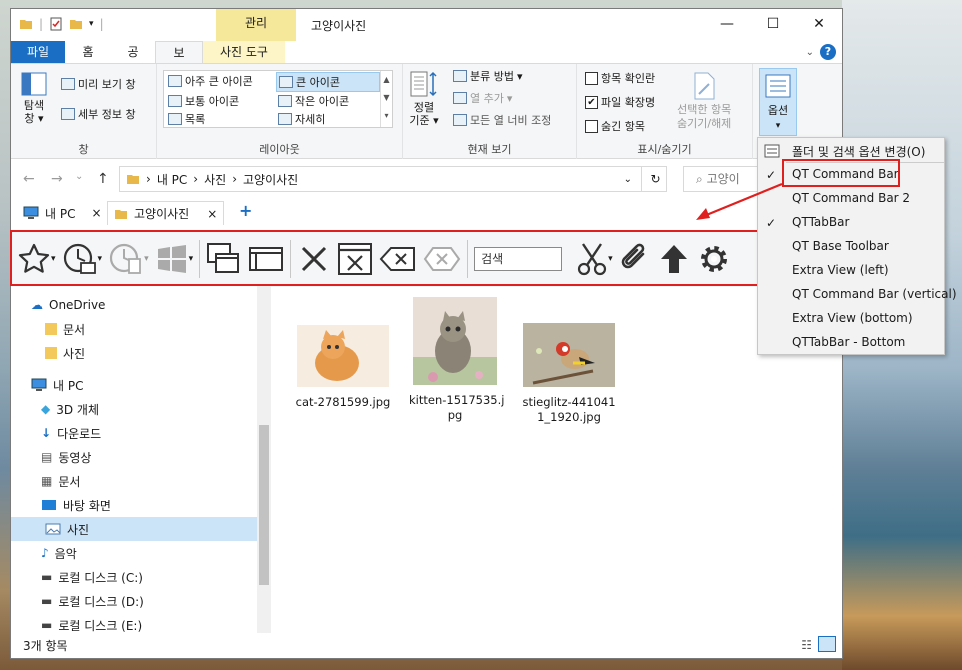 The width and height of the screenshot is (962, 670). I want to click on menu-item-qt-command-bar-vertical: QT Command Bar (vertical), so click(874, 294).